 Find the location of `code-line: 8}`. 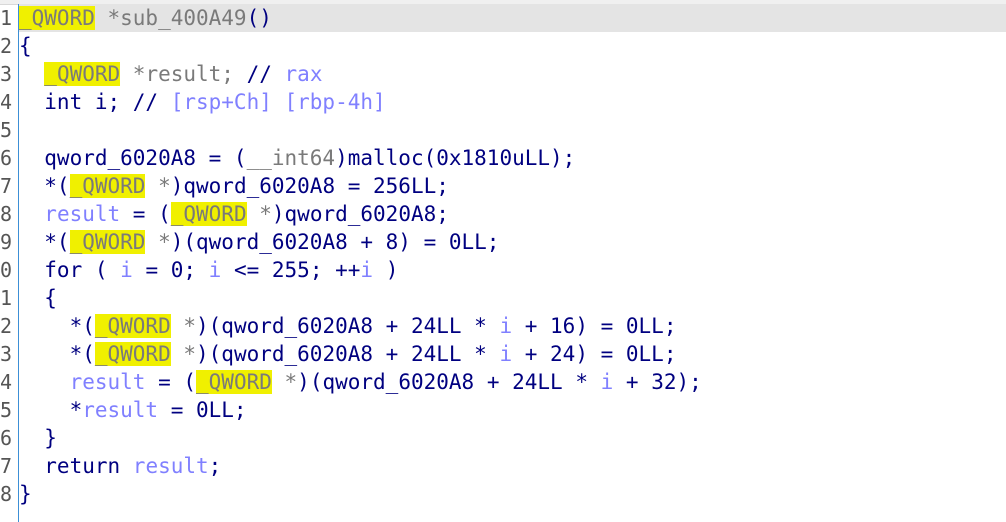

code-line: 8} is located at coordinates (503, 494).